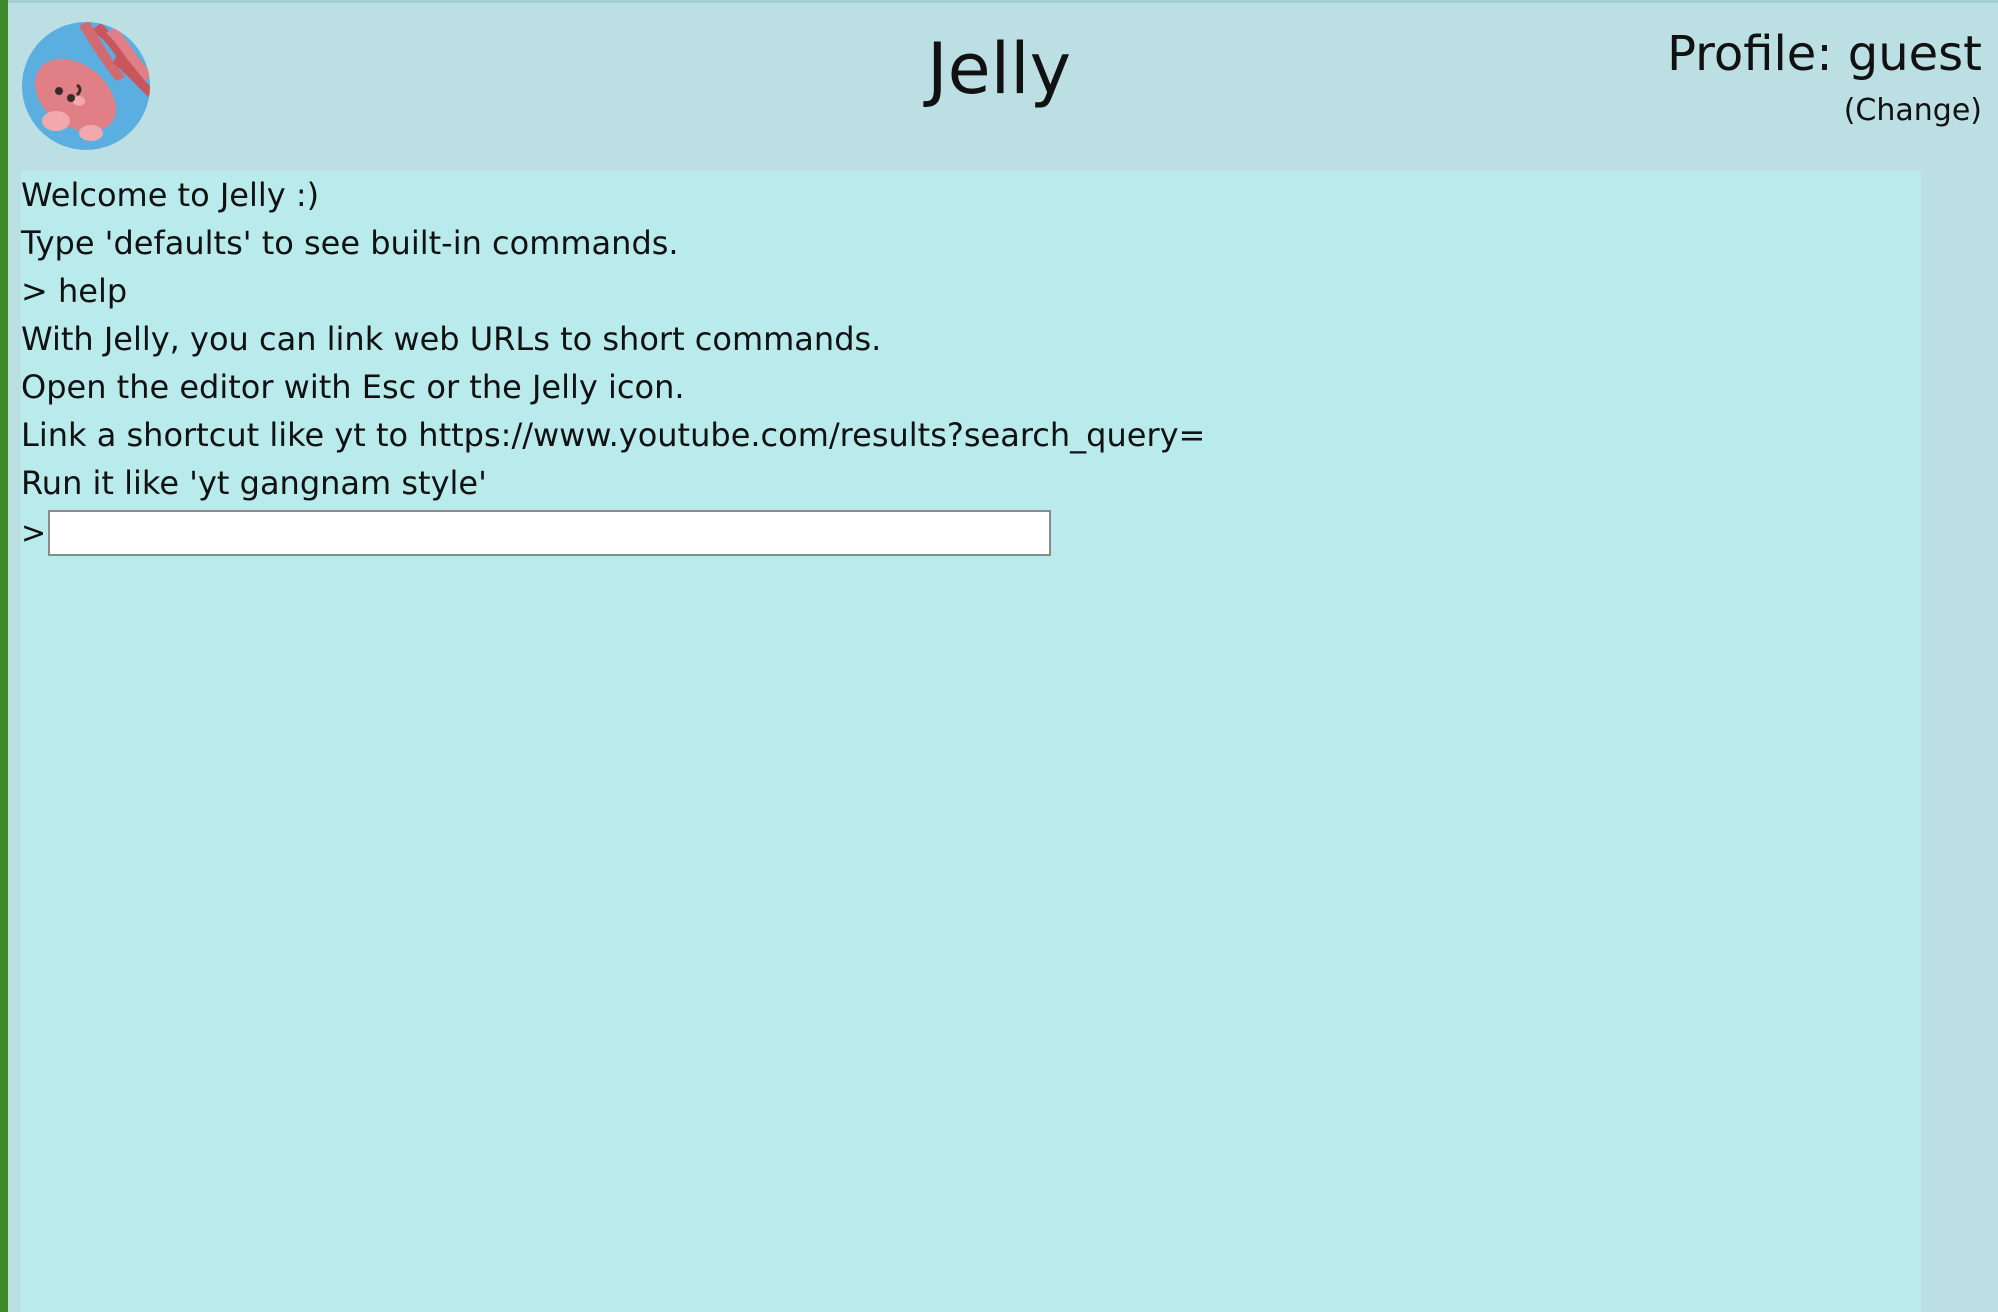 The image size is (1998, 1312). Describe the element at coordinates (1824, 54) in the screenshot. I see `profile-label: Profile: guest` at that location.